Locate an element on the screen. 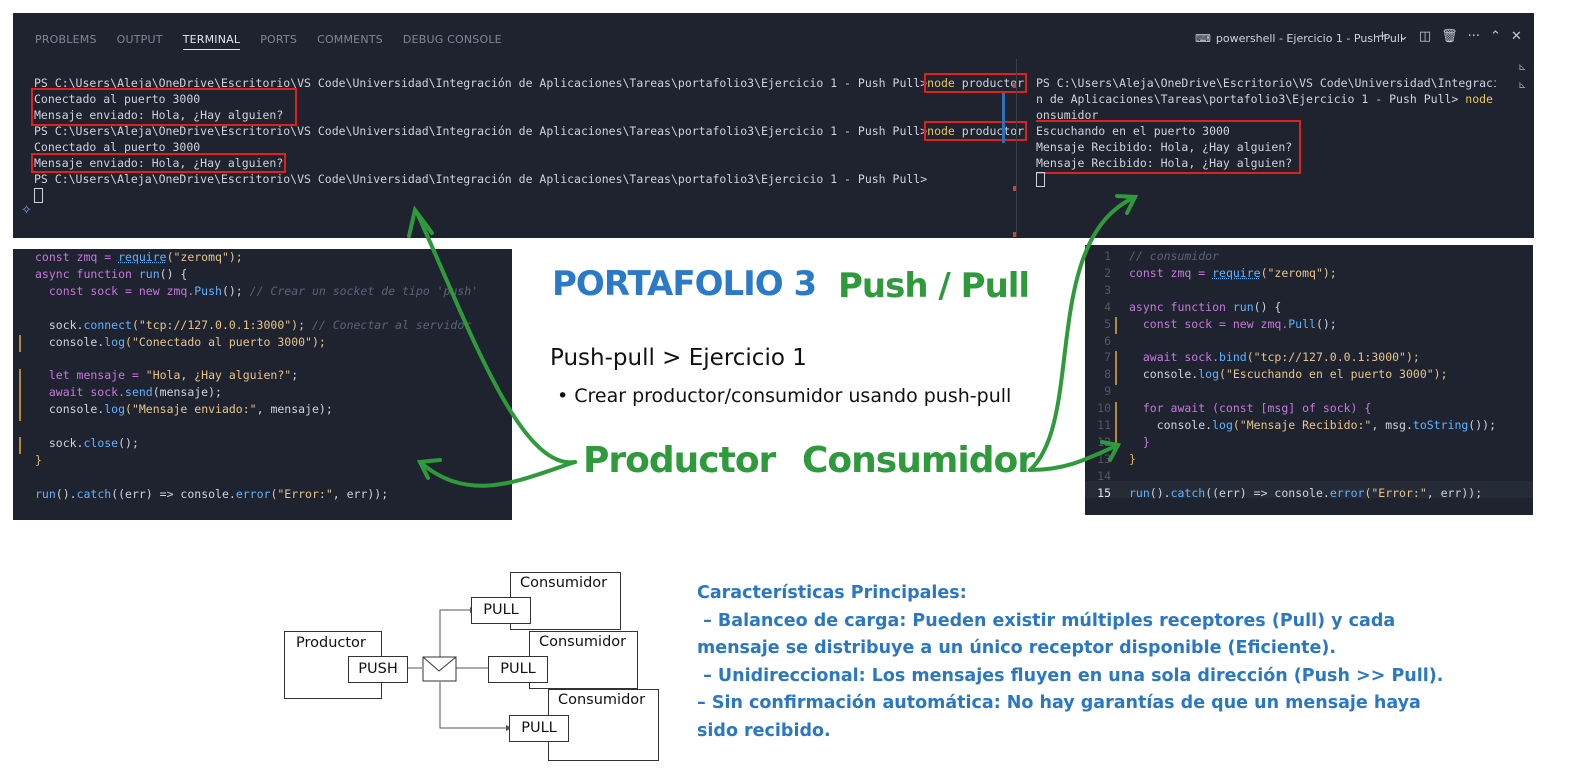 The height and width of the screenshot is (775, 1586). characteristic-line: sido recibido. is located at coordinates (764, 730).